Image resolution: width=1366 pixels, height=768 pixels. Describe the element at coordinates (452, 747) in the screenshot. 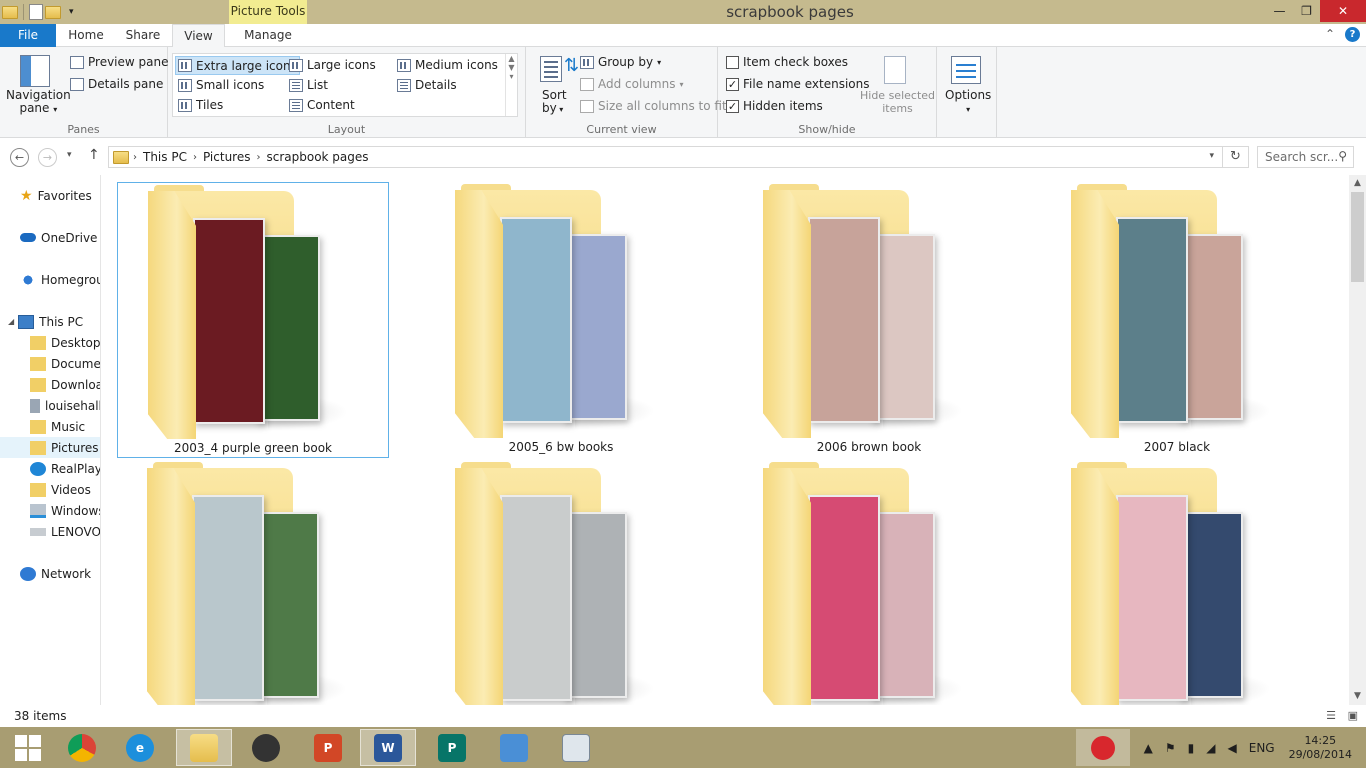

I see `taskbar-publisher: P` at that location.